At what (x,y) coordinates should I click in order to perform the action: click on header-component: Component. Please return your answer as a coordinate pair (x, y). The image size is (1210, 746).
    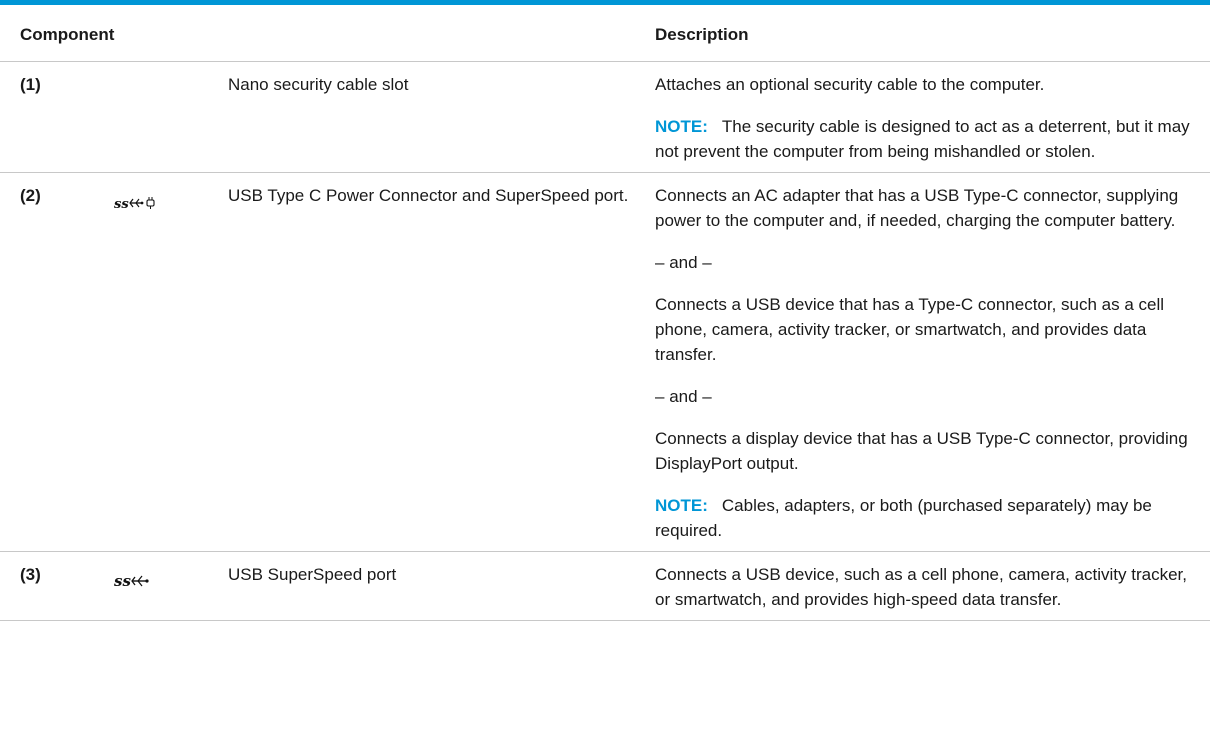
    Looking at the image, I should click on (328, 33).